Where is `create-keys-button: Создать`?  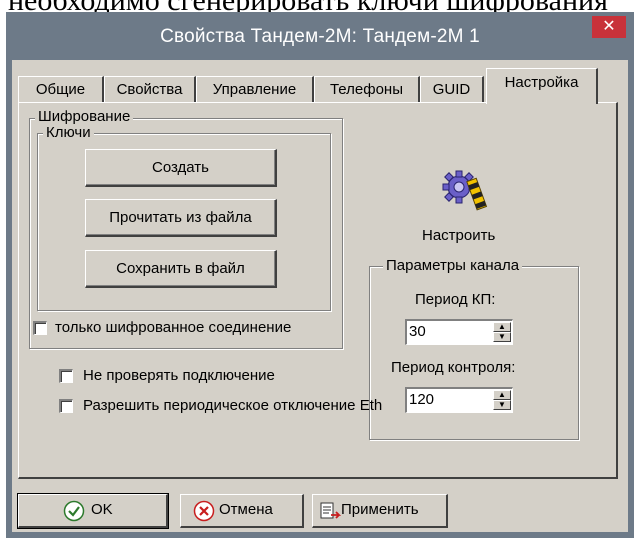 create-keys-button: Создать is located at coordinates (181, 168).